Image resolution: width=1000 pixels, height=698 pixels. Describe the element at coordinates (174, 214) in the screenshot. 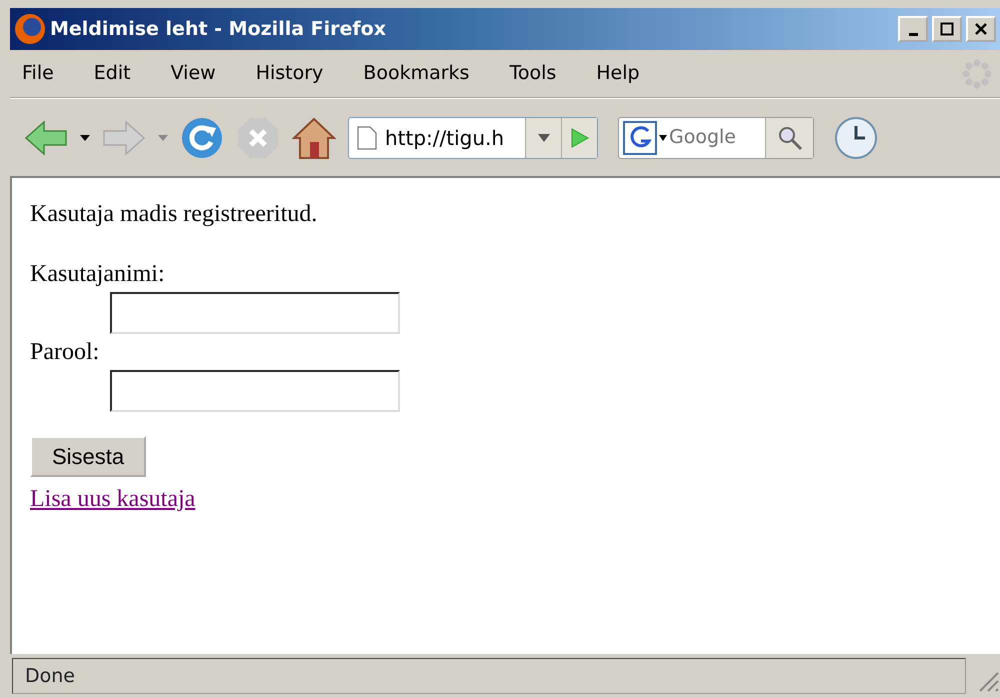

I see `status-message: Kasutaja madis registreeritud.` at that location.